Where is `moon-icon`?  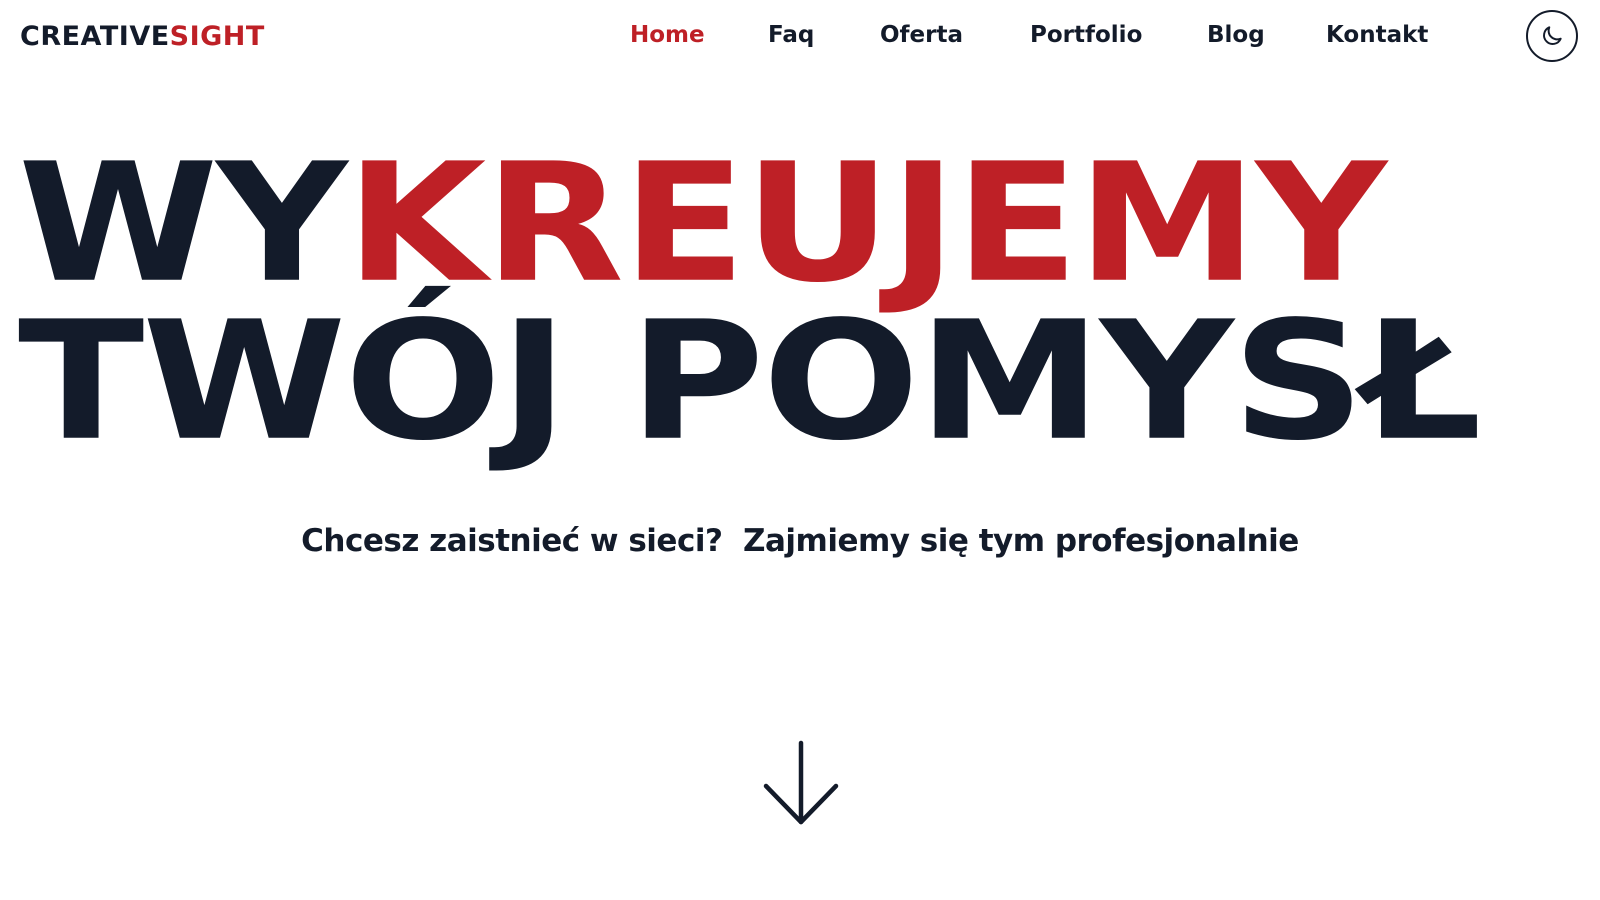
moon-icon is located at coordinates (1552, 35).